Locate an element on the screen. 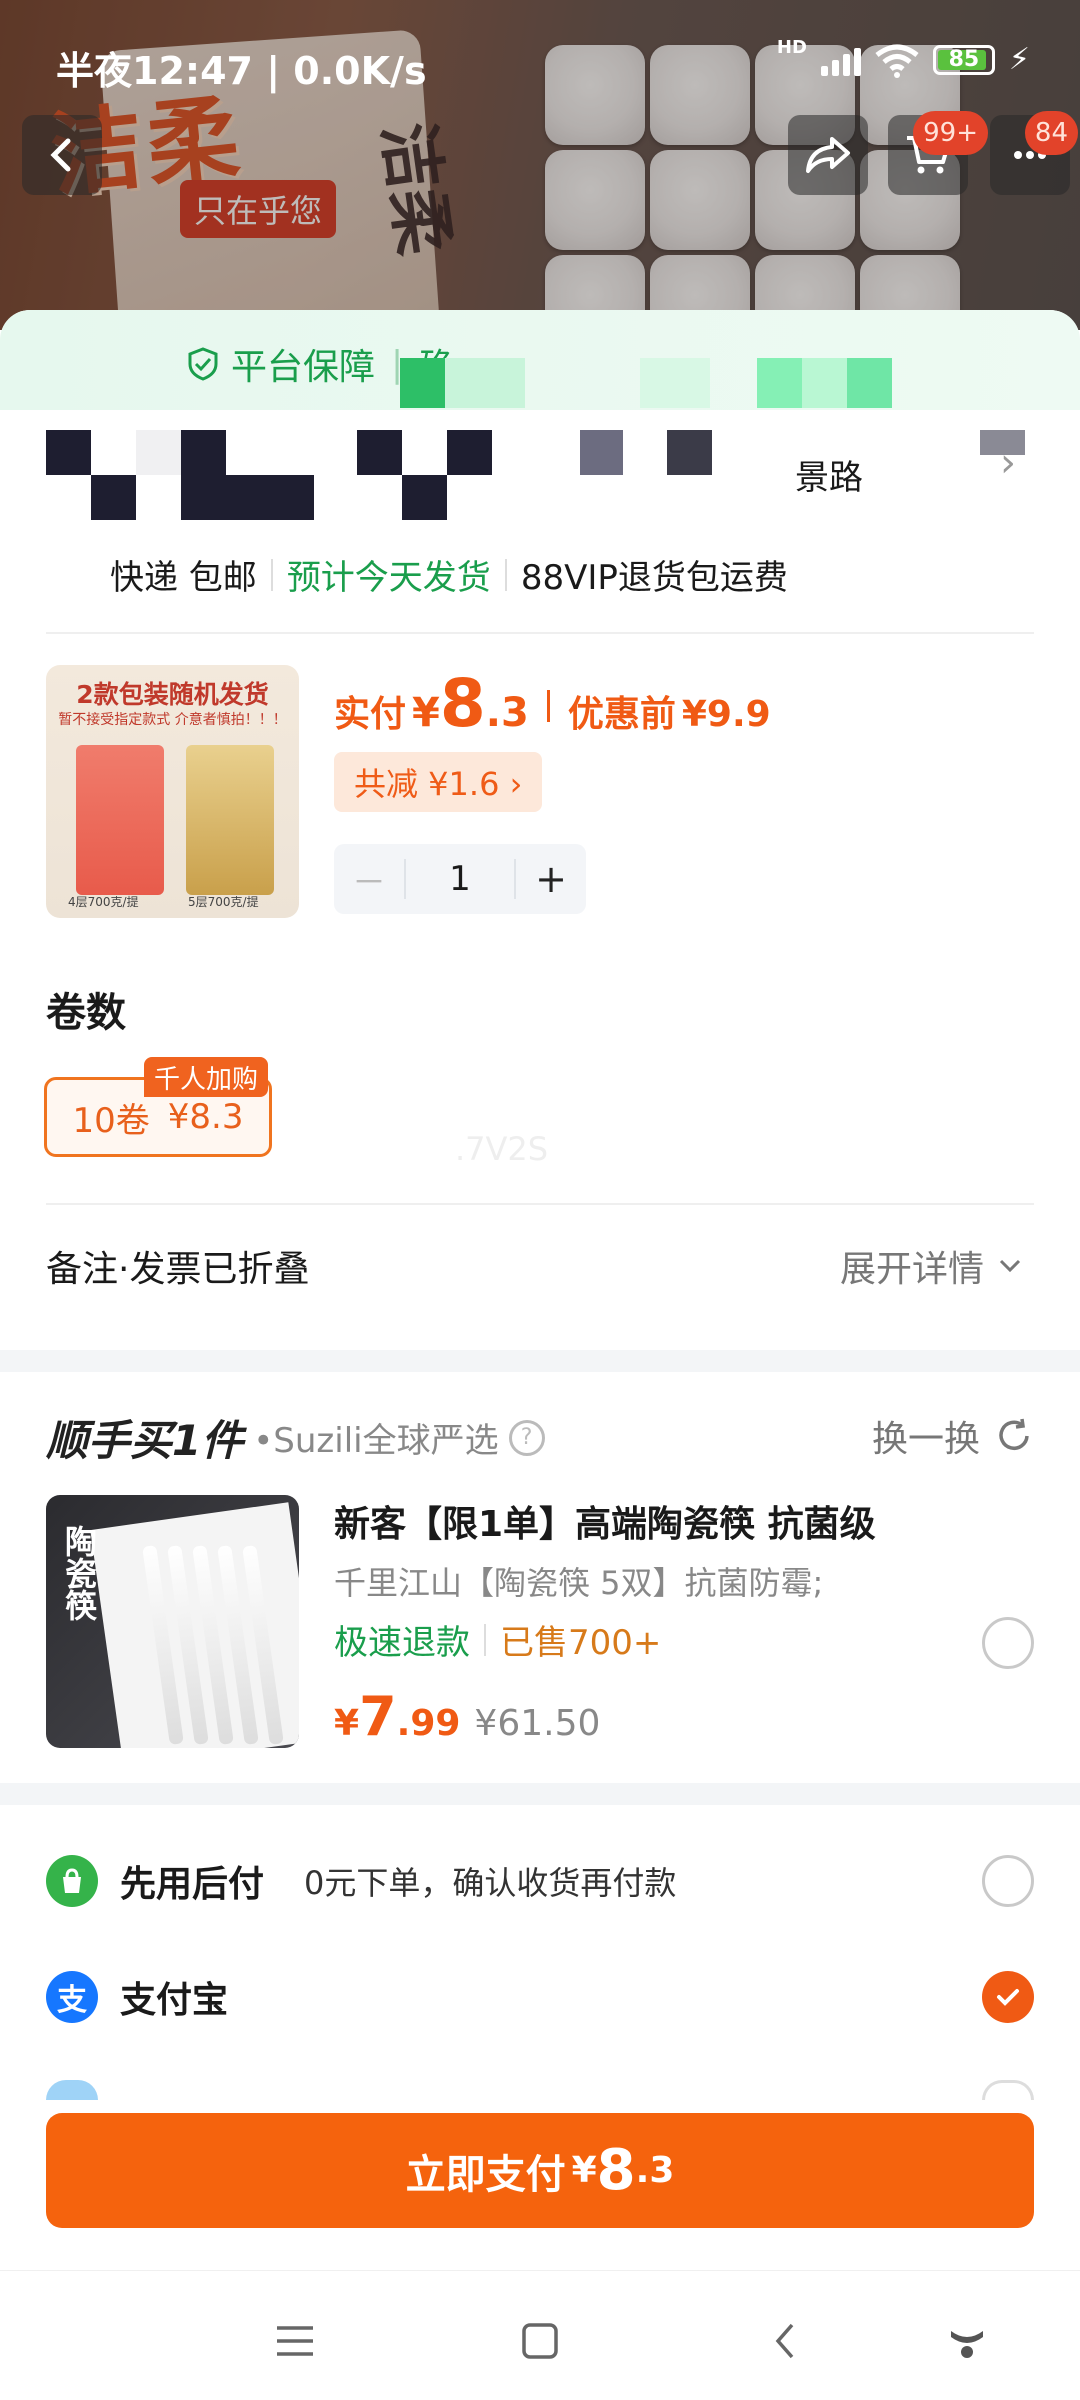 The width and height of the screenshot is (1080, 2400). add-on-price: ¥7.99 ¥61.50 is located at coordinates (467, 1716).